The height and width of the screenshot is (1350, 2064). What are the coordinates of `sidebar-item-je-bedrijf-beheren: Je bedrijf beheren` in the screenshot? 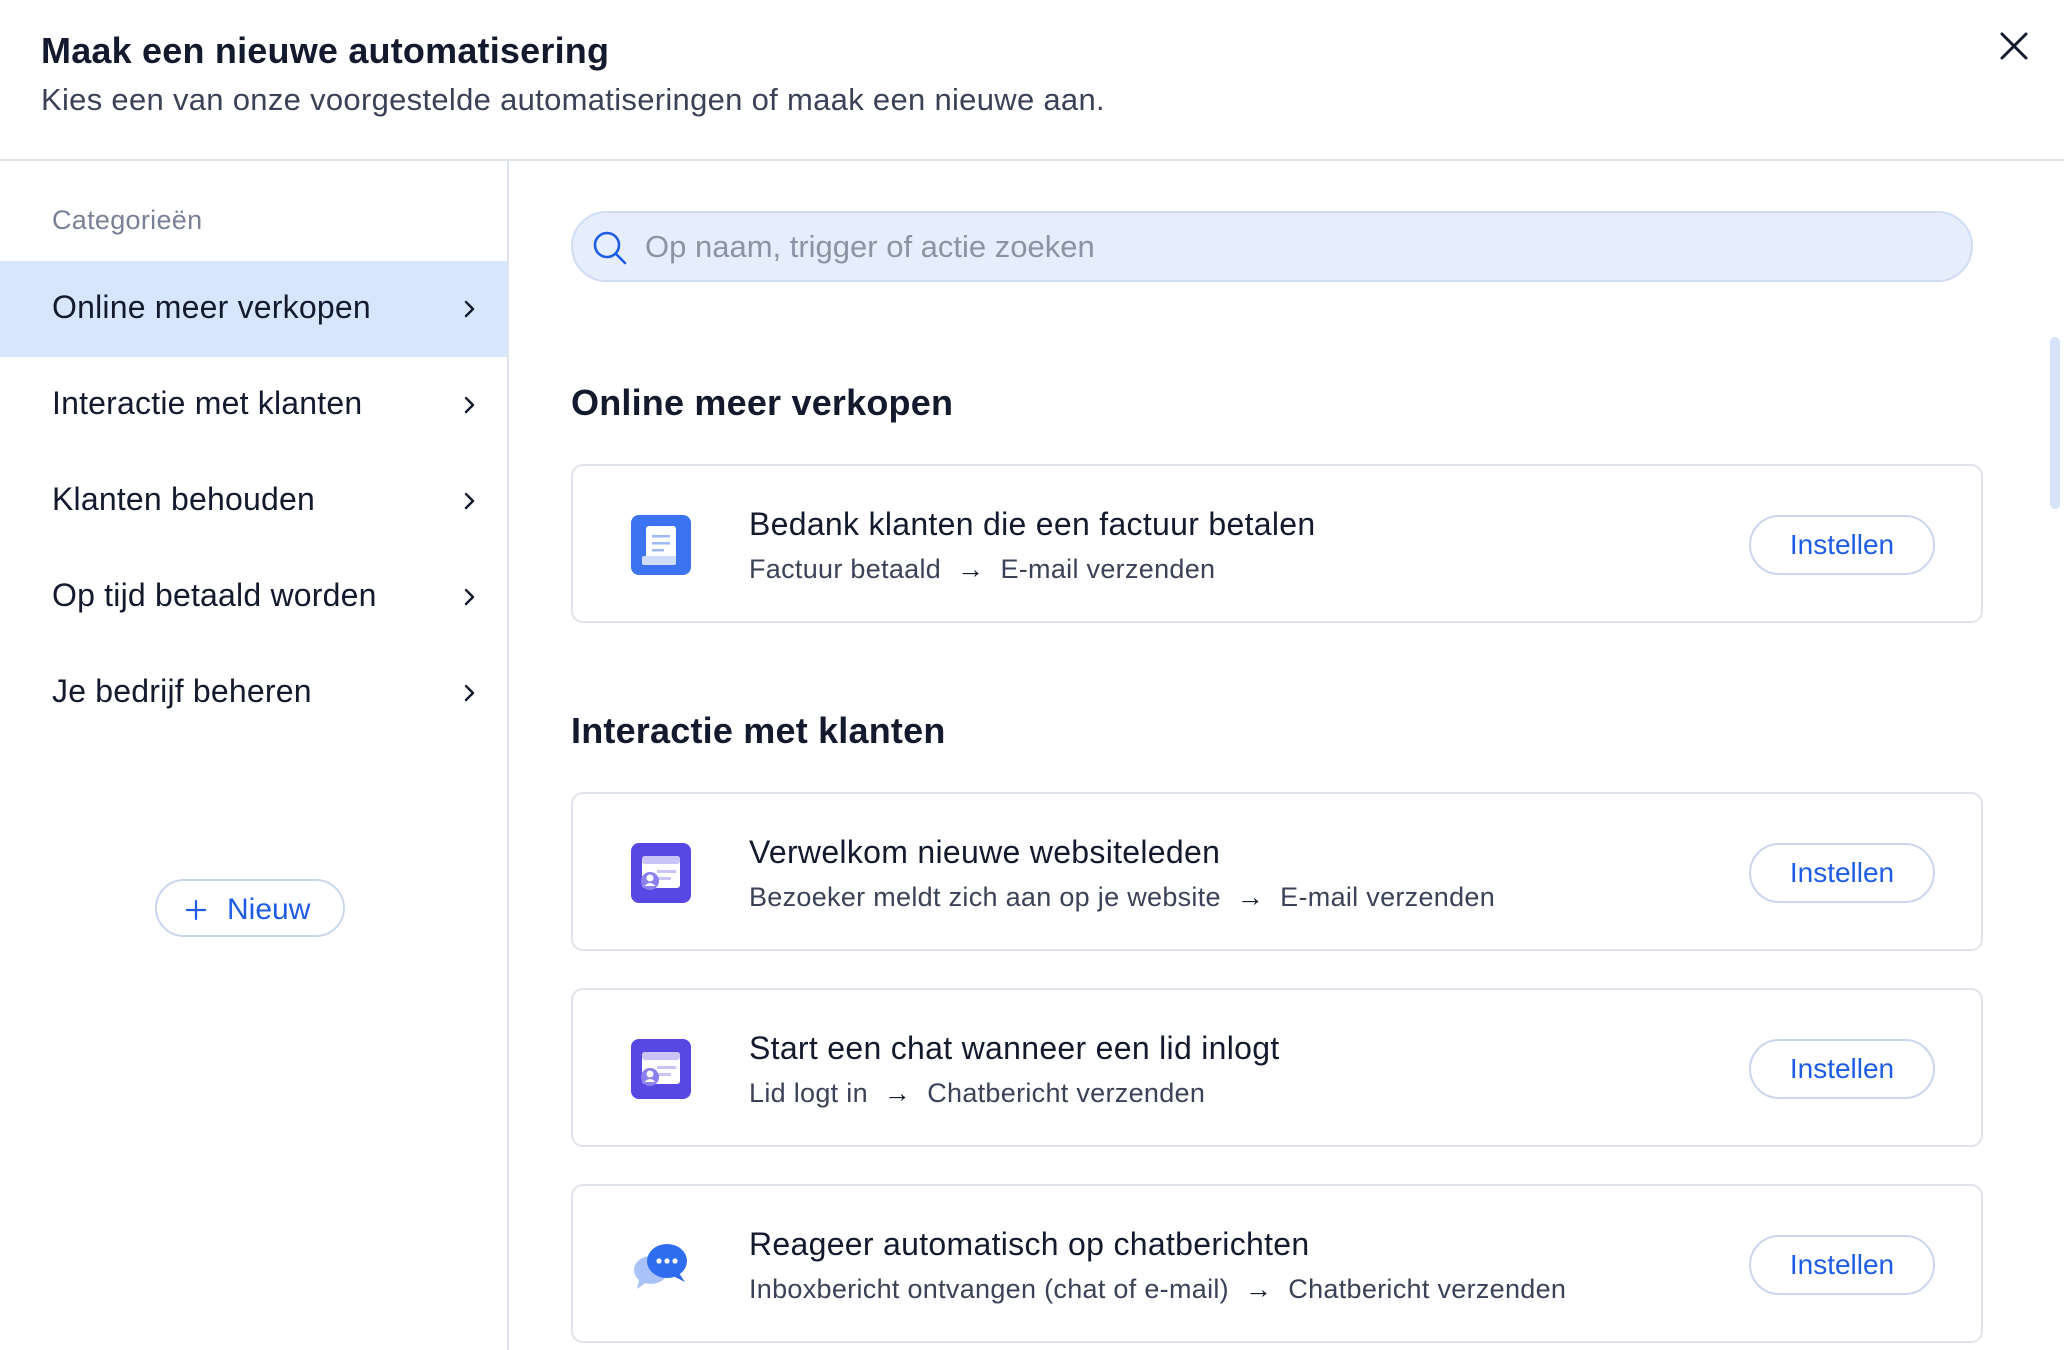 It's located at (253, 693).